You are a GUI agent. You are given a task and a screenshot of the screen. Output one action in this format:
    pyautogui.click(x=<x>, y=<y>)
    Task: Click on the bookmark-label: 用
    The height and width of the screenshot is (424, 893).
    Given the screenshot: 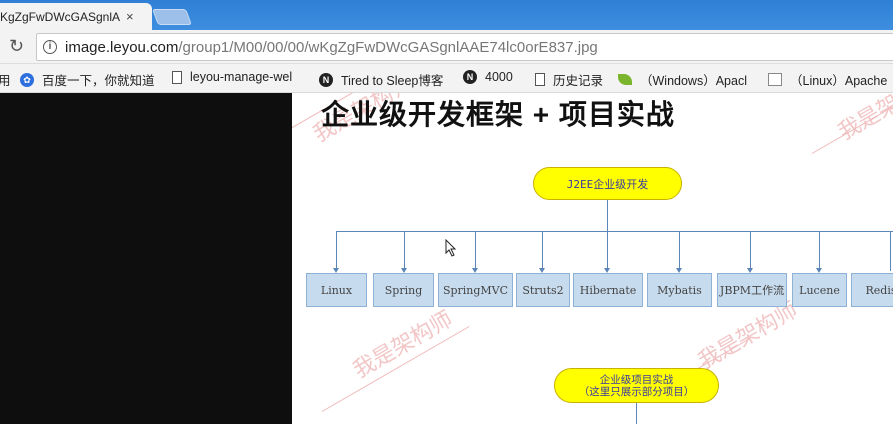 What is the action you would take?
    pyautogui.click(x=5, y=79)
    